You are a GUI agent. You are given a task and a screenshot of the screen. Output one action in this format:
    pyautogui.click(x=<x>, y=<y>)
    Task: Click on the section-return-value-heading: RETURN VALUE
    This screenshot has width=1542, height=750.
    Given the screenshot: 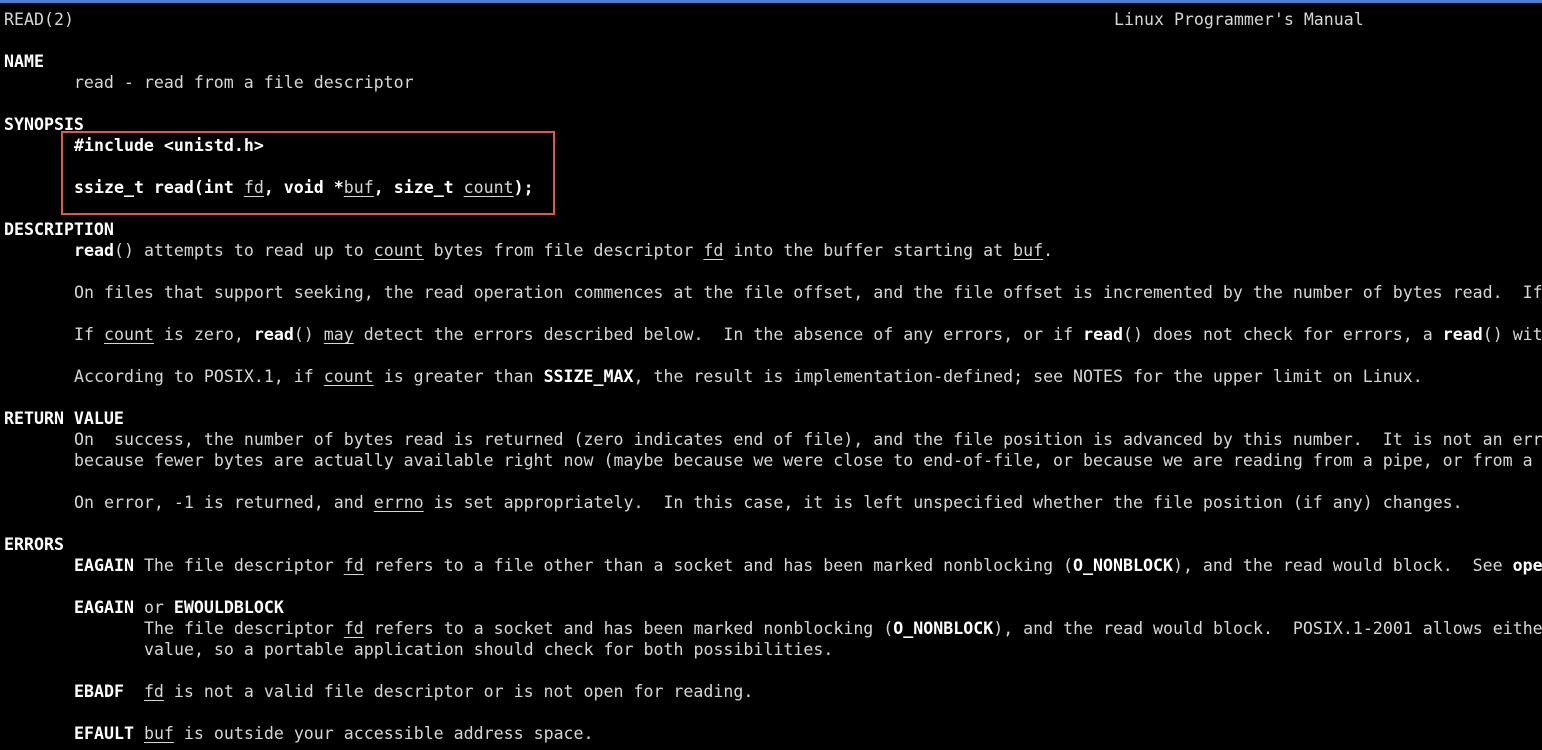 What is the action you would take?
    pyautogui.click(x=64, y=418)
    